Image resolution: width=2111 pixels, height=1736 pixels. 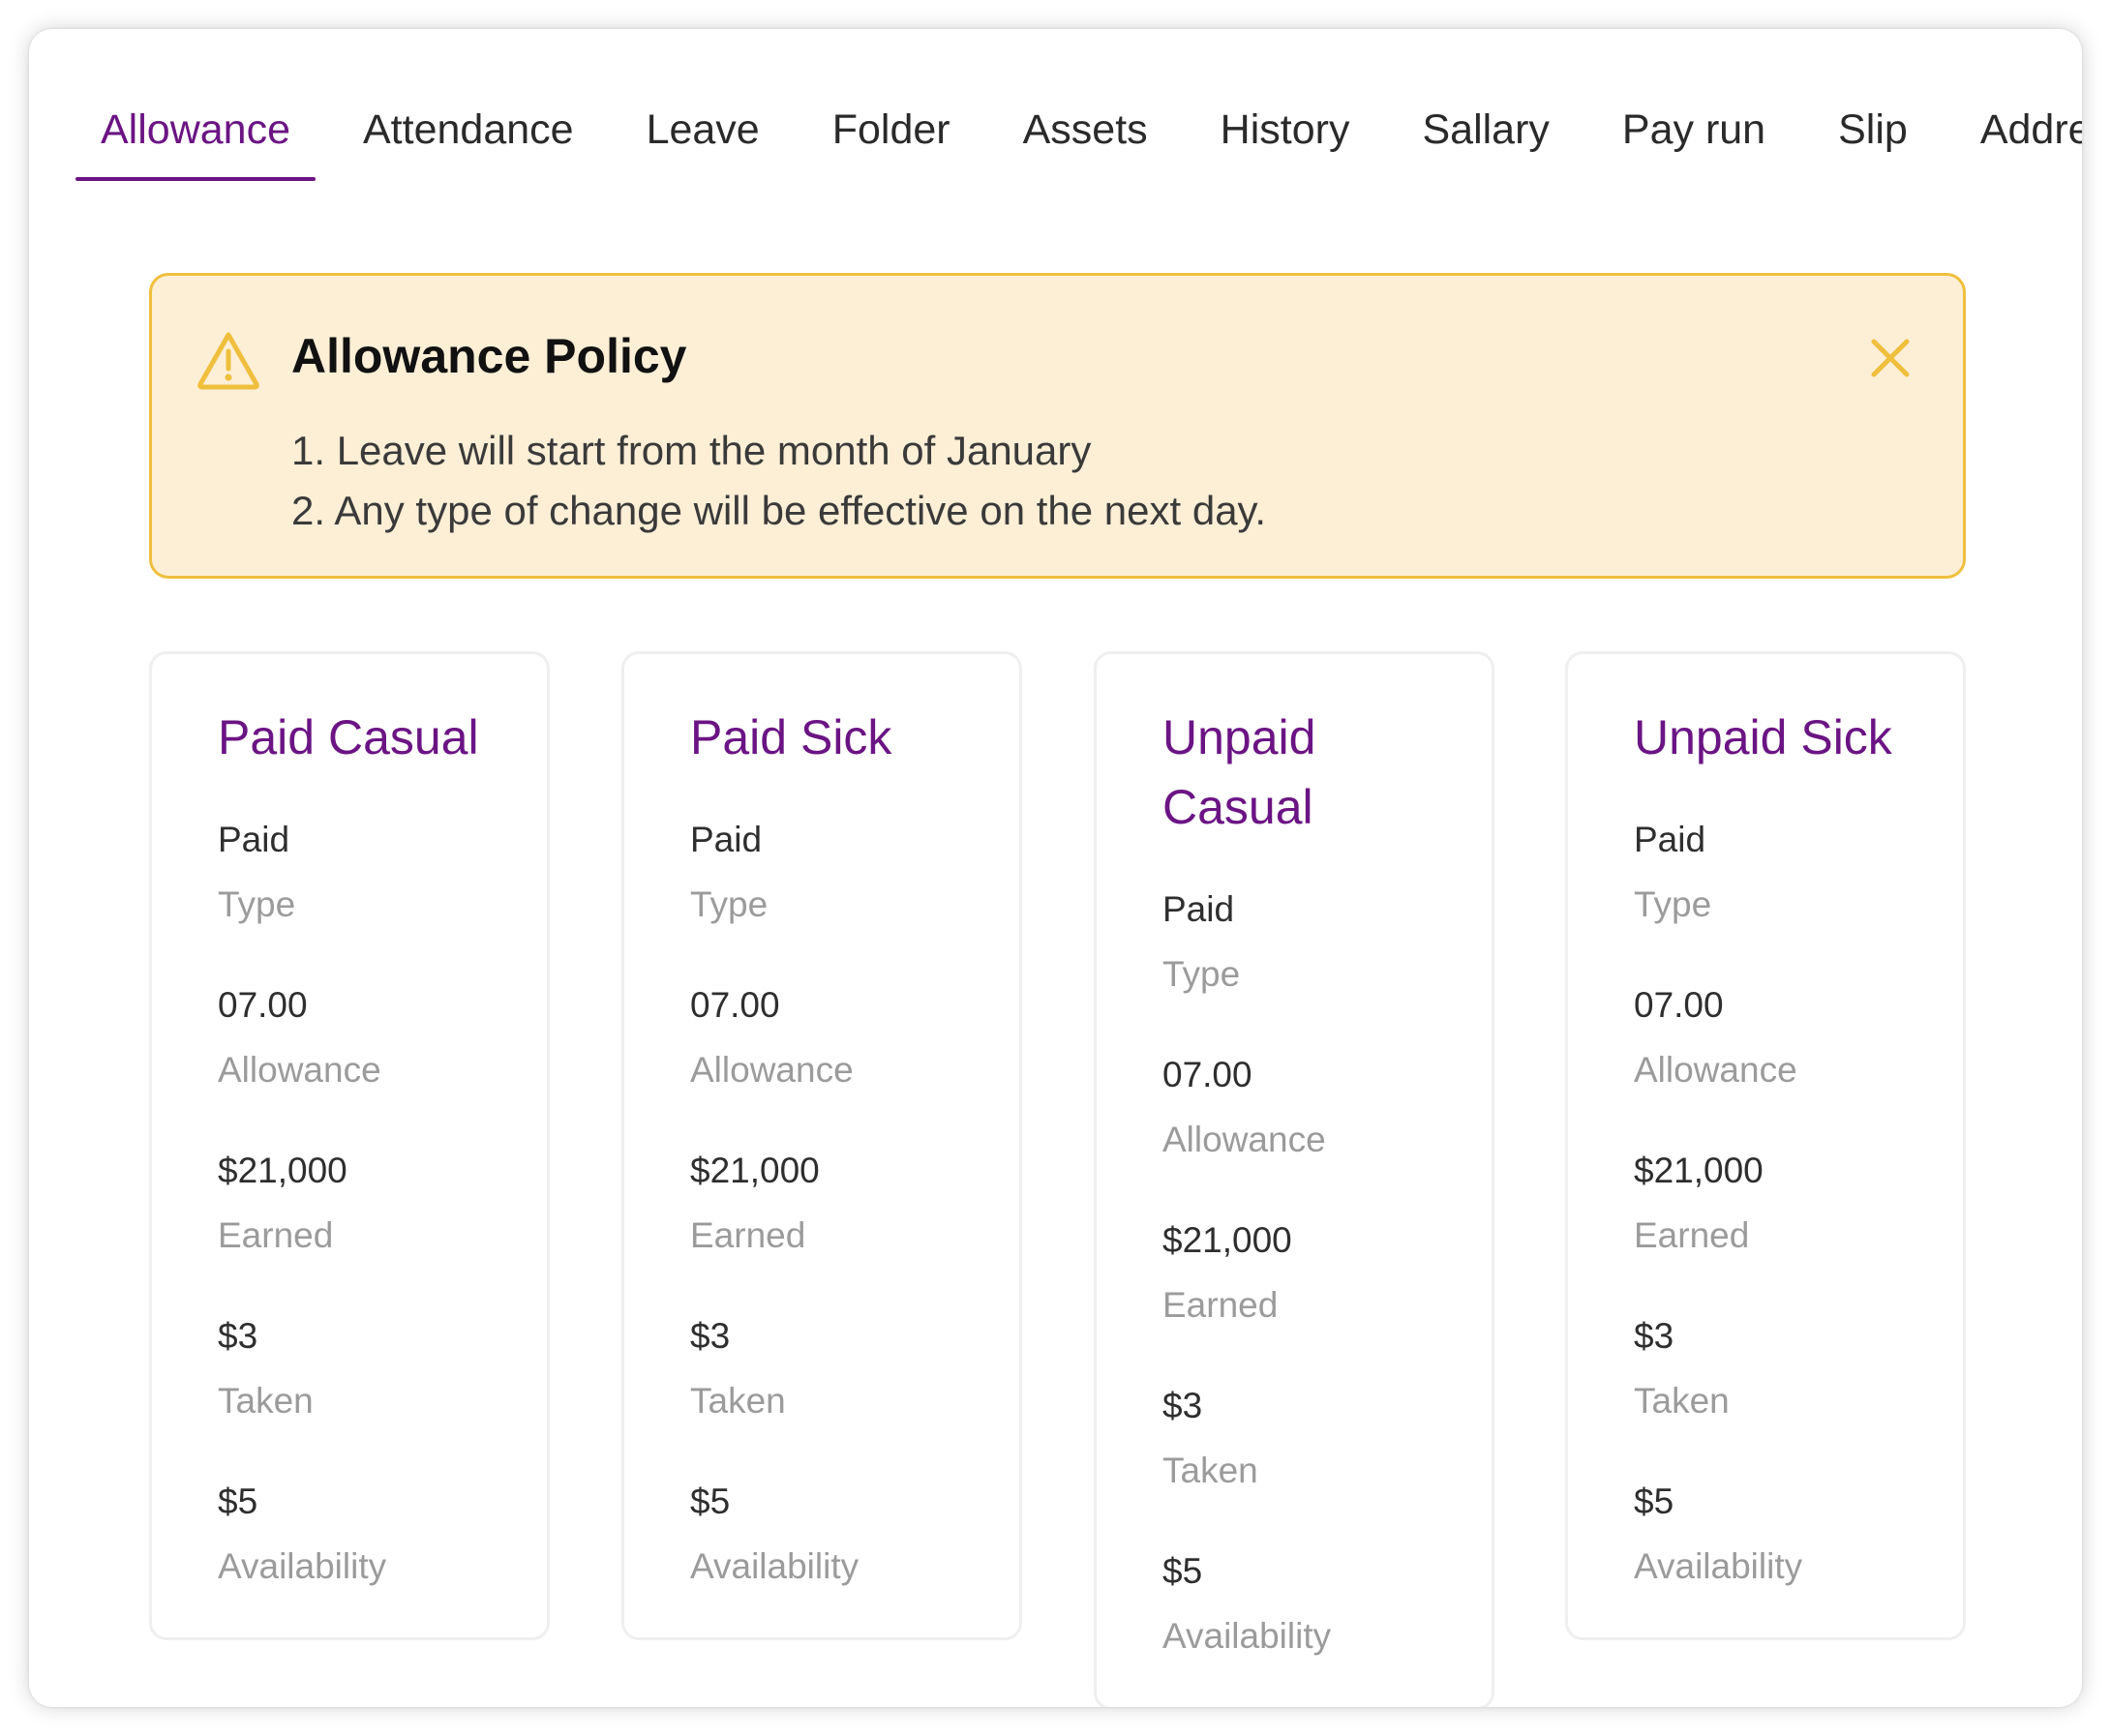 What do you see at coordinates (1239, 772) in the screenshot?
I see `card-title: Unpaid Casual` at bounding box center [1239, 772].